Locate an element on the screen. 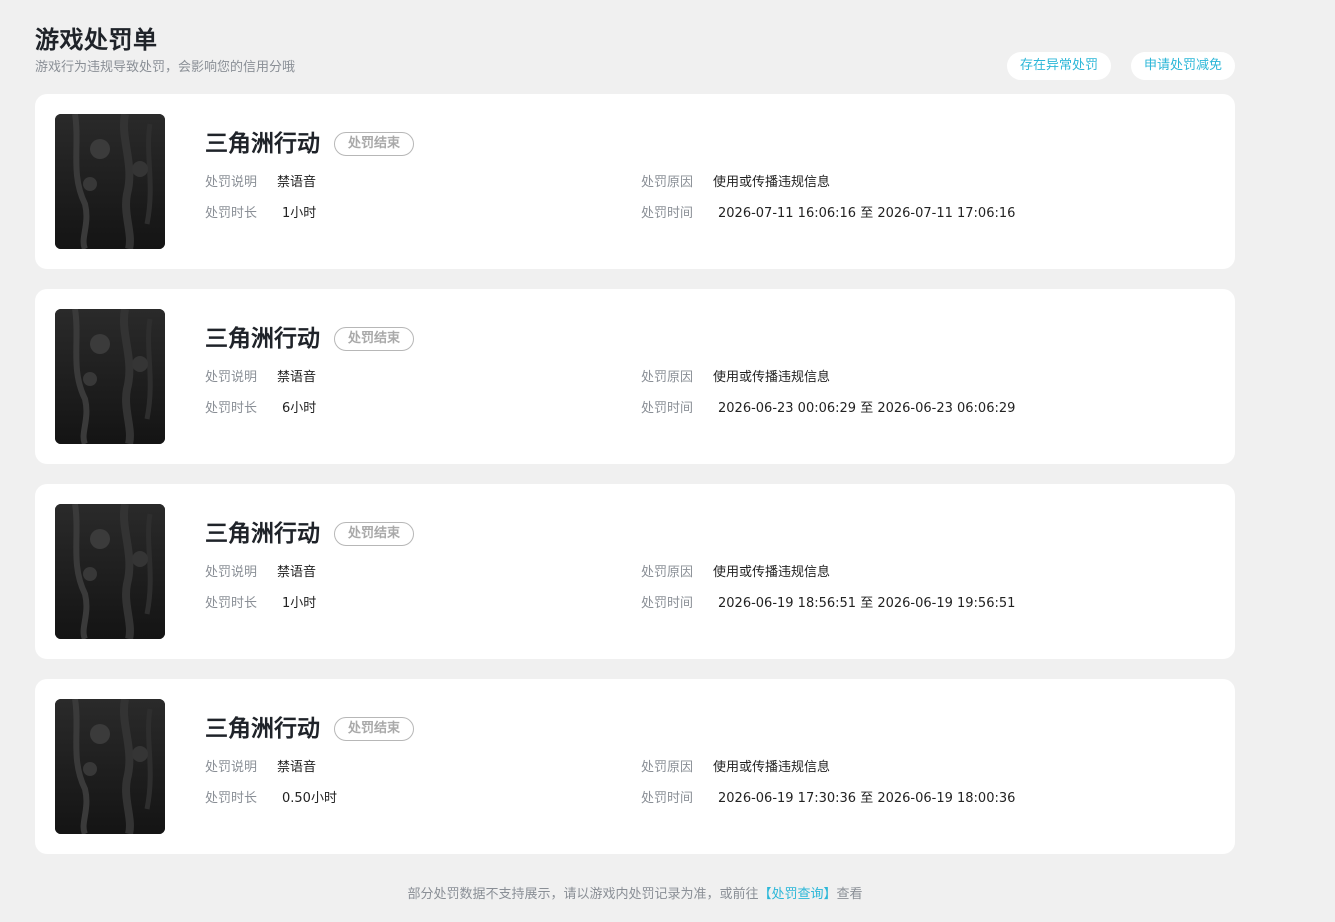  penalty-duration-field: 处罚时长 0.50小时 is located at coordinates (271, 799).